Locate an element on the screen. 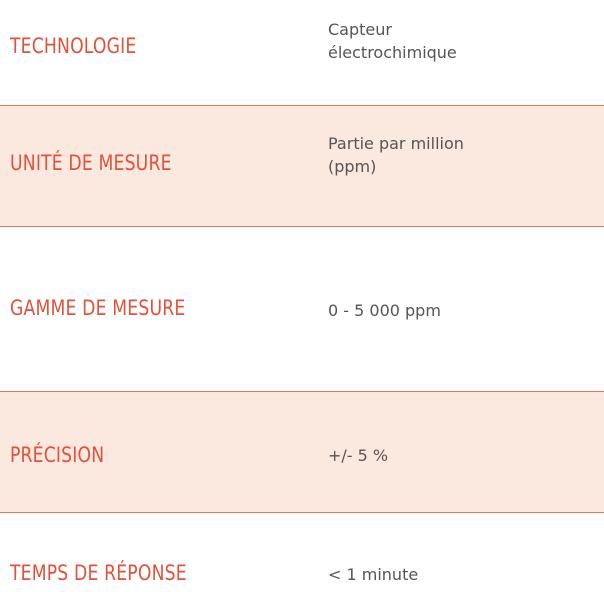 Image resolution: width=604 pixels, height=592 pixels. spec-label: GAMME DE MESURE is located at coordinates (98, 308).